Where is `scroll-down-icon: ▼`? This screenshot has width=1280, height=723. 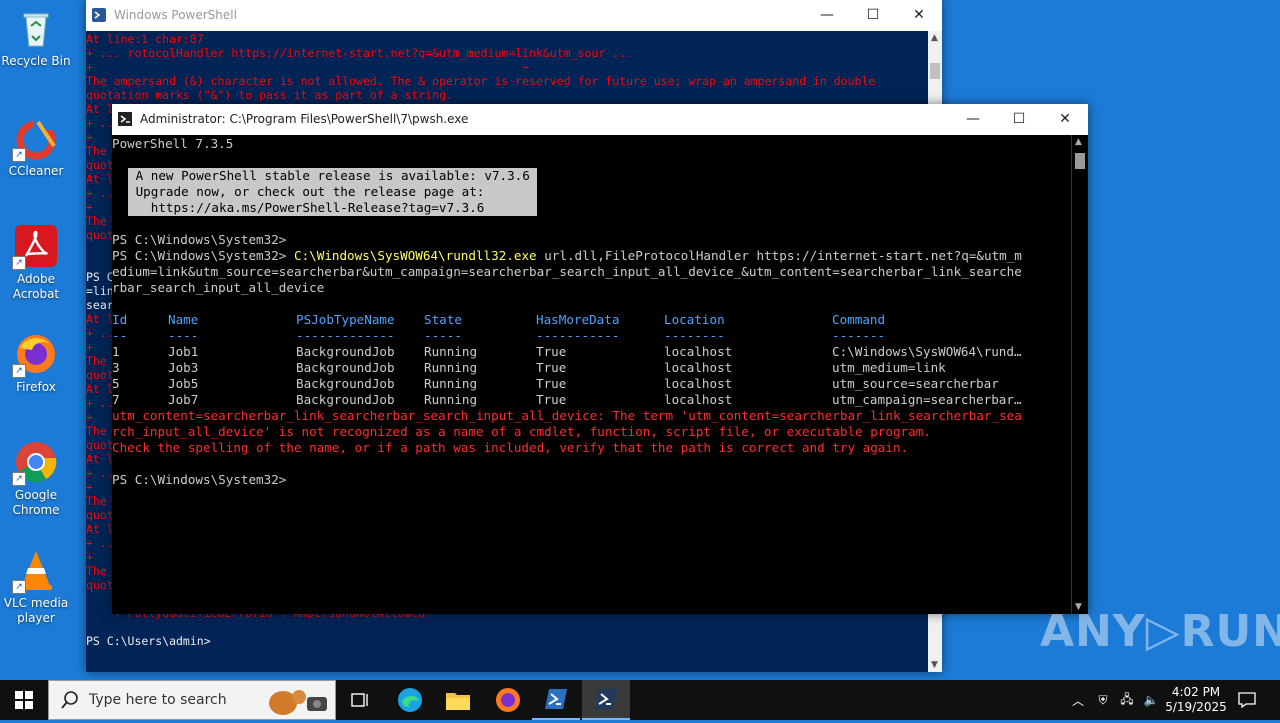
scroll-down-icon: ▼ is located at coordinates (934, 665).